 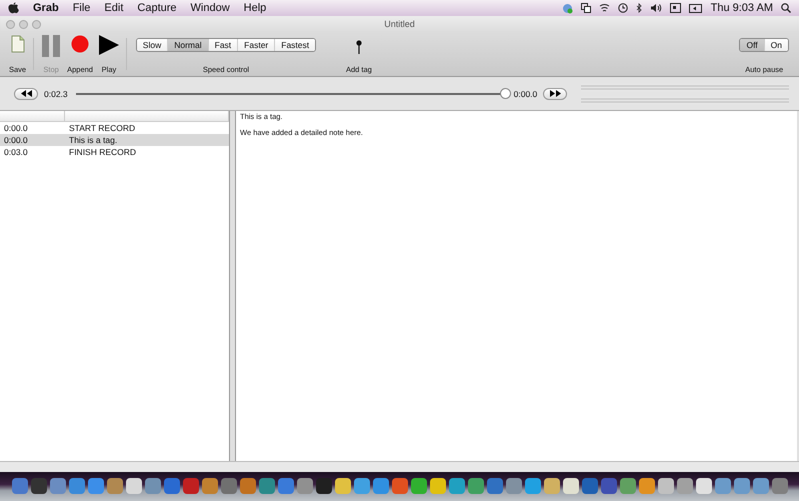 I want to click on menu-app-name: Grab, so click(x=46, y=8).